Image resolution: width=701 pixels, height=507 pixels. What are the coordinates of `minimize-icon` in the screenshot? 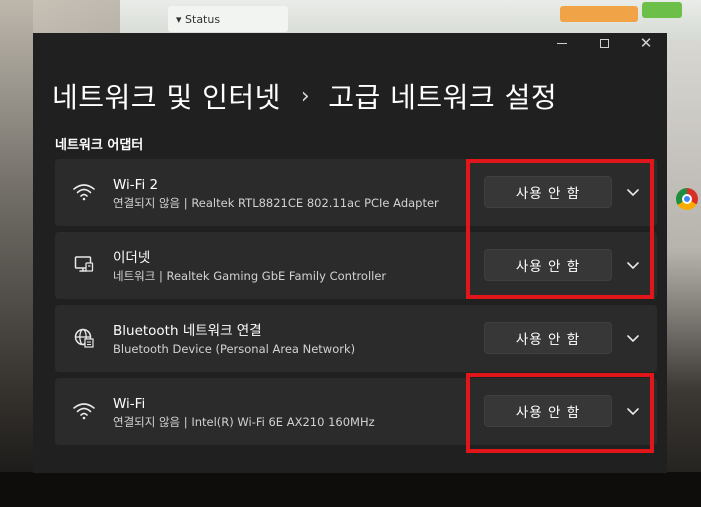 It's located at (562, 43).